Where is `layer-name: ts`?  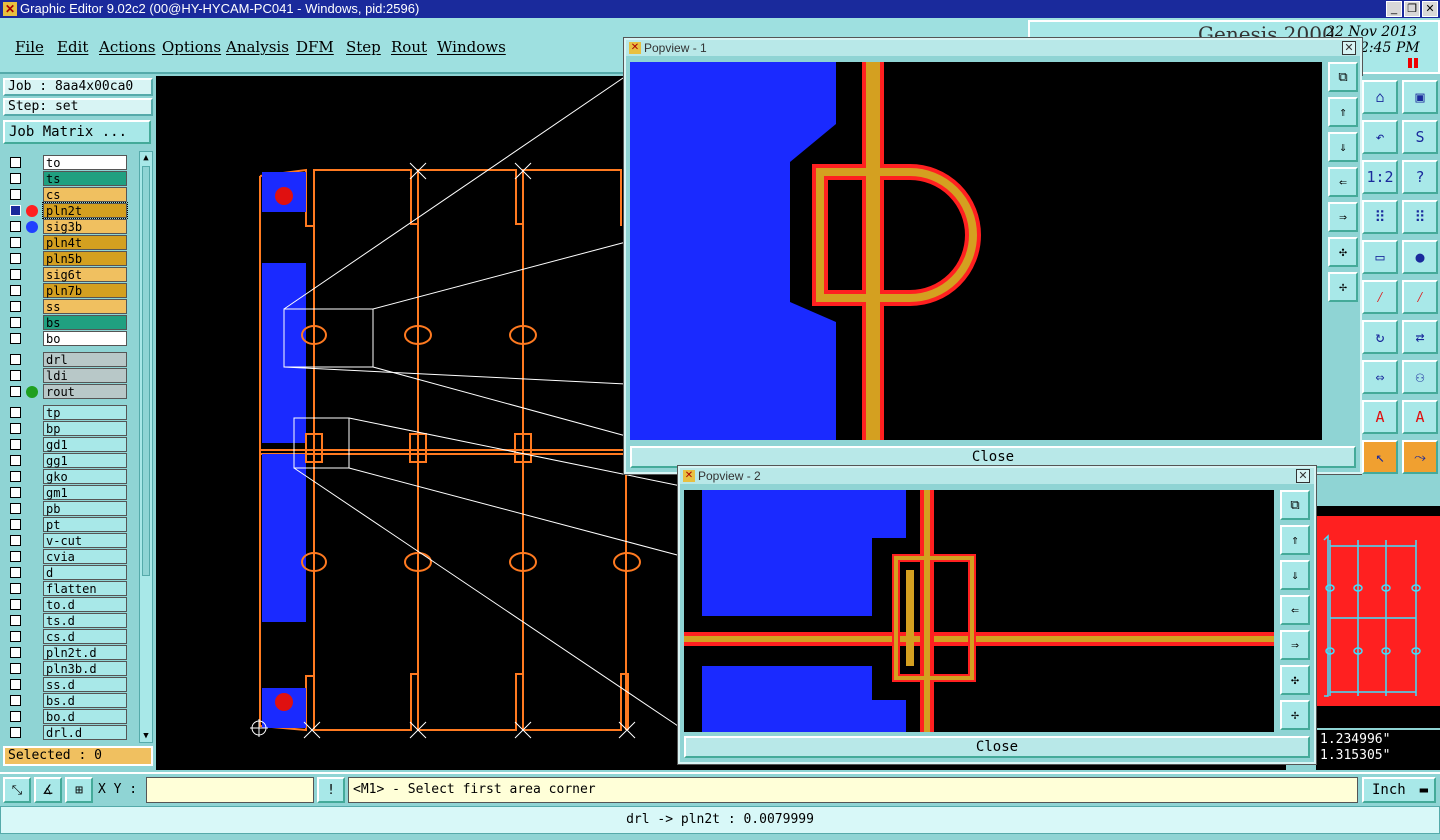 layer-name: ts is located at coordinates (85, 178).